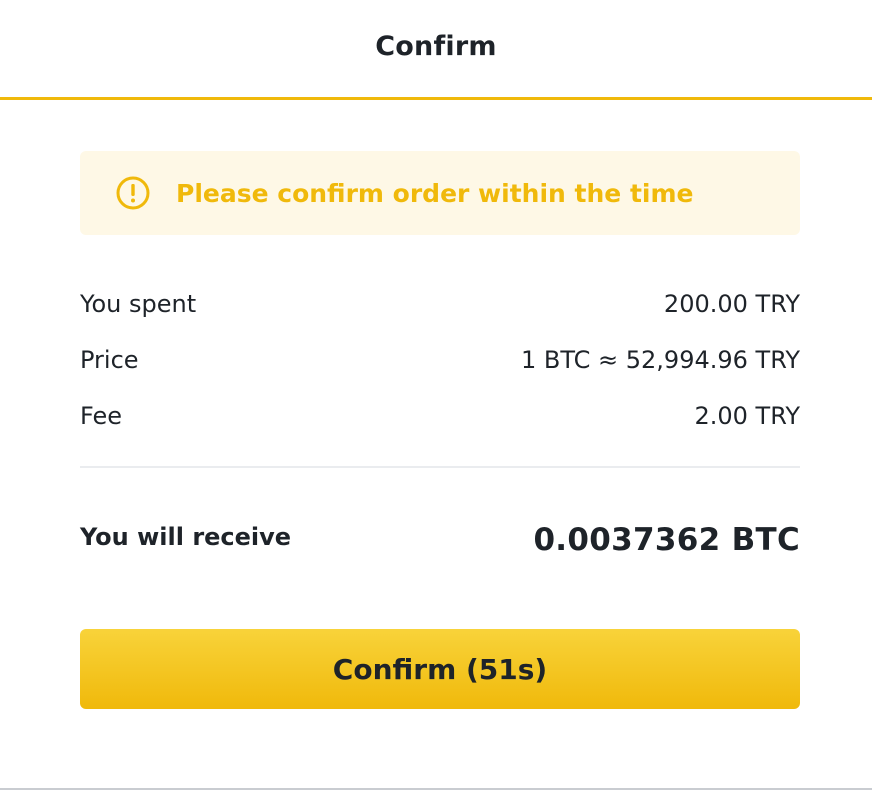 This screenshot has height=790, width=872. Describe the element at coordinates (440, 304) in the screenshot. I see `detail-row-spent: You spent 200.00 TRY` at that location.